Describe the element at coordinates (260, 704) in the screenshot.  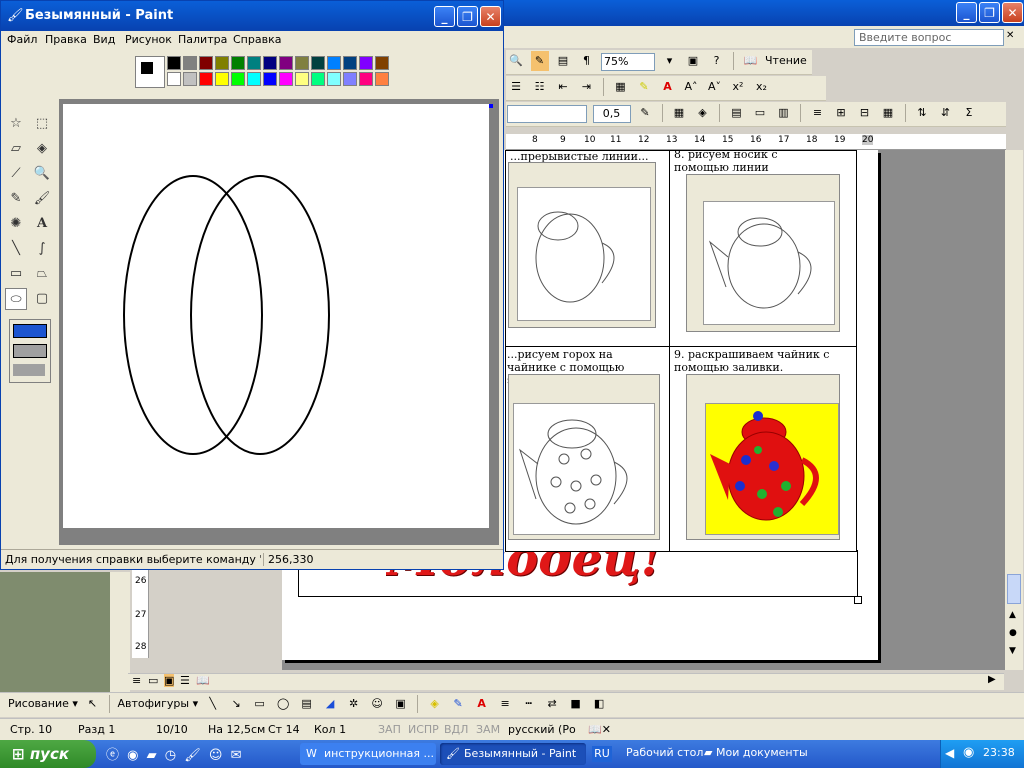
I see `rectangle-icon: ▭` at that location.